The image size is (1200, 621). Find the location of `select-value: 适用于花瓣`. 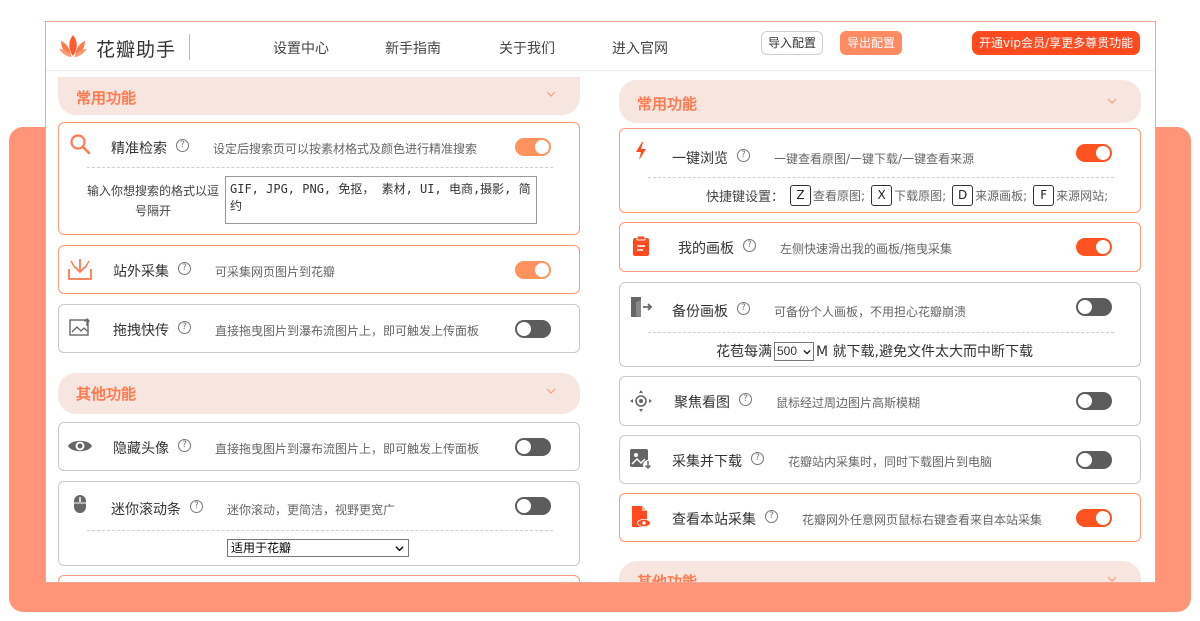

select-value: 适用于花瓣 is located at coordinates (261, 548).